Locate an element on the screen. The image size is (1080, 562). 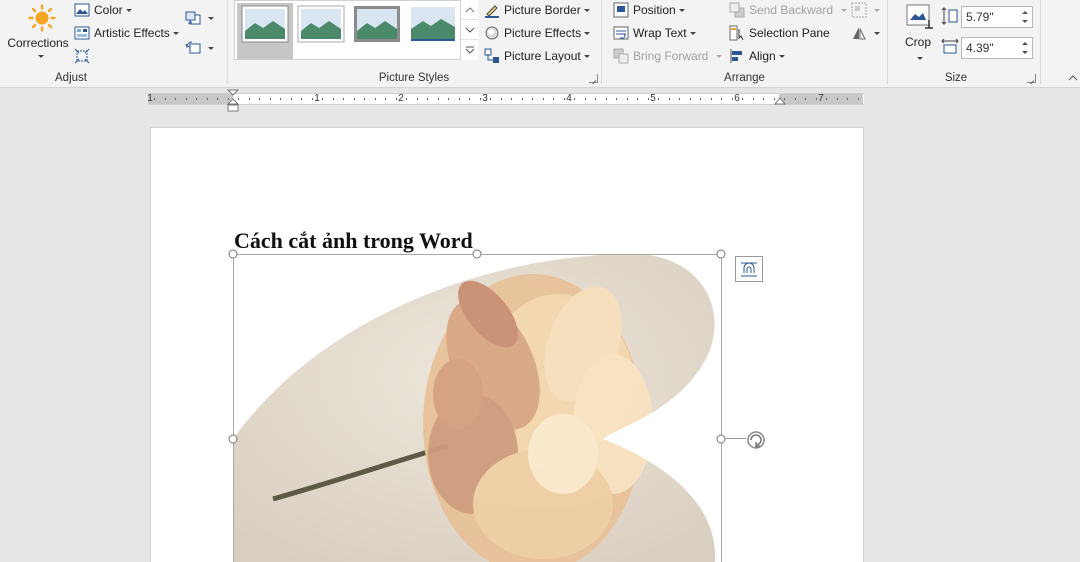
picture-styles-gallery is located at coordinates (356, 30).